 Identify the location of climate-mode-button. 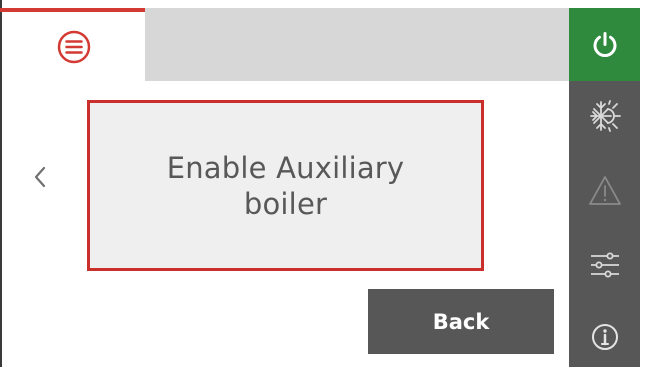
(604, 116).